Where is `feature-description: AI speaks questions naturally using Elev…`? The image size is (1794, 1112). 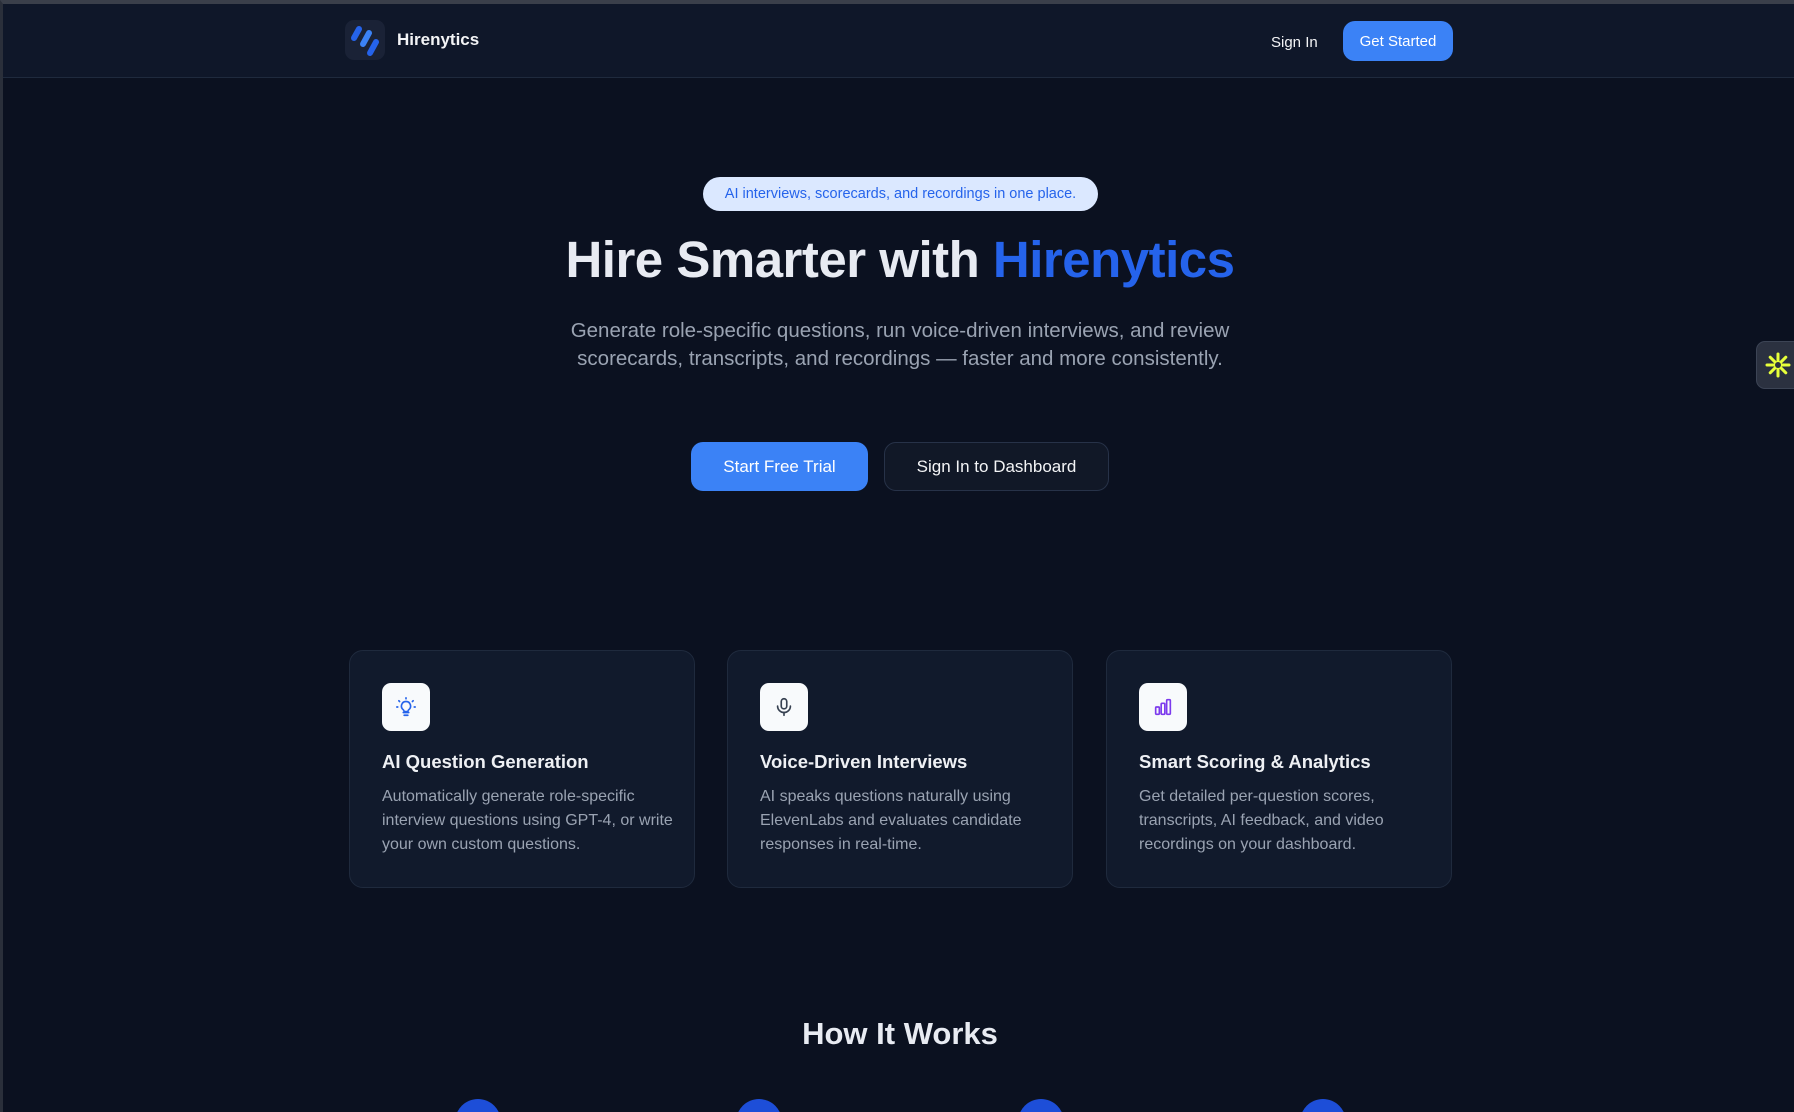 feature-description: AI speaks questions naturally using Elev… is located at coordinates (891, 820).